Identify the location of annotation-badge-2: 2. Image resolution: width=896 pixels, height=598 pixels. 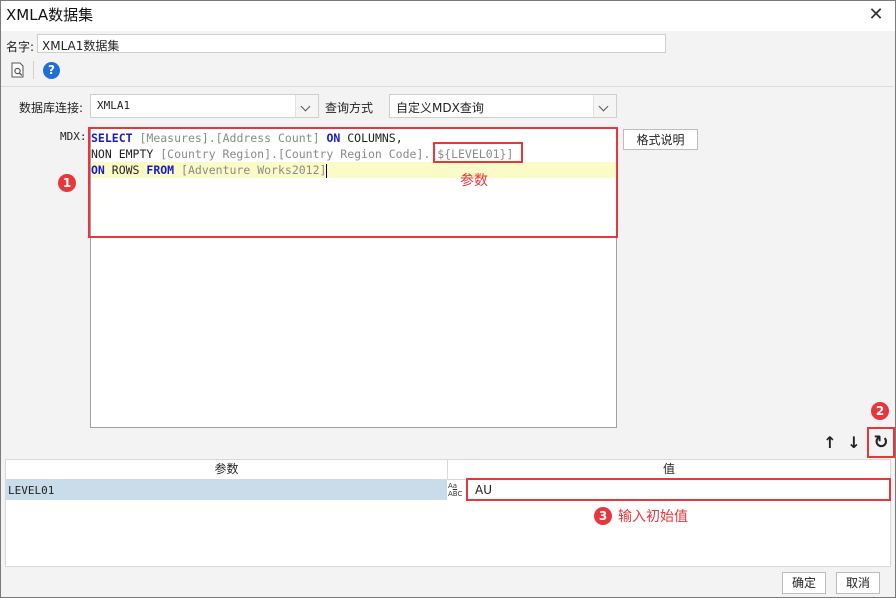
(880, 411).